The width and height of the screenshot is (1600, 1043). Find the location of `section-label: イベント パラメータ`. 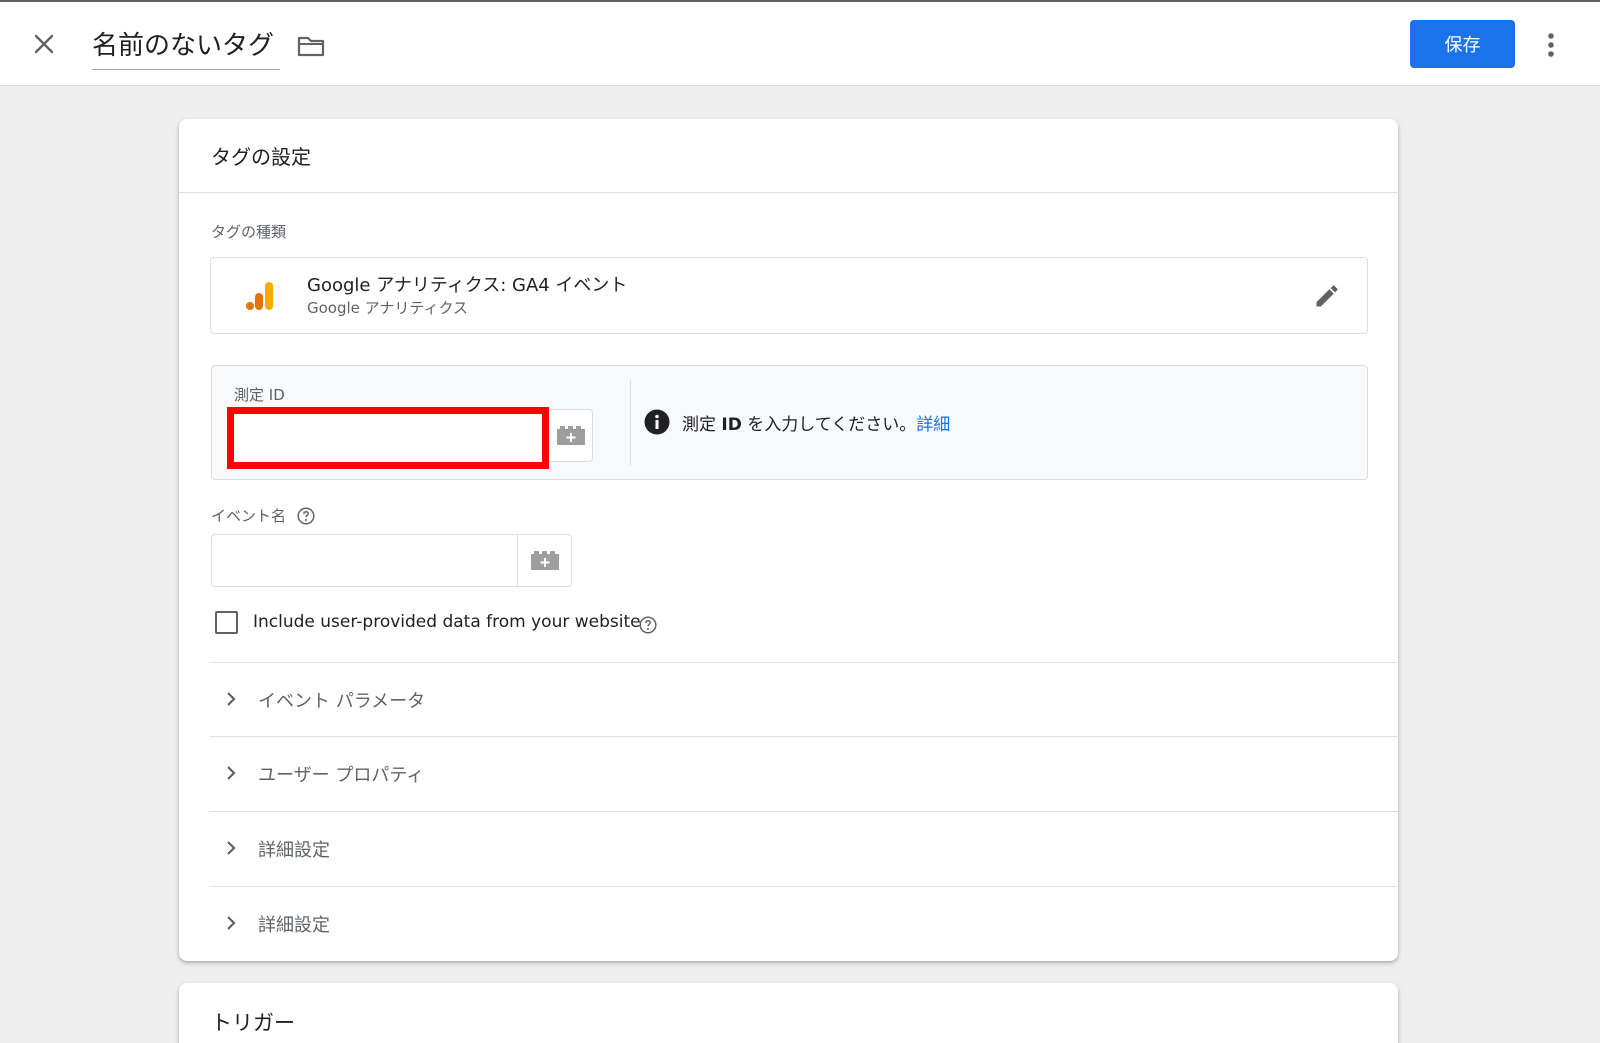

section-label: イベント パラメータ is located at coordinates (342, 701).